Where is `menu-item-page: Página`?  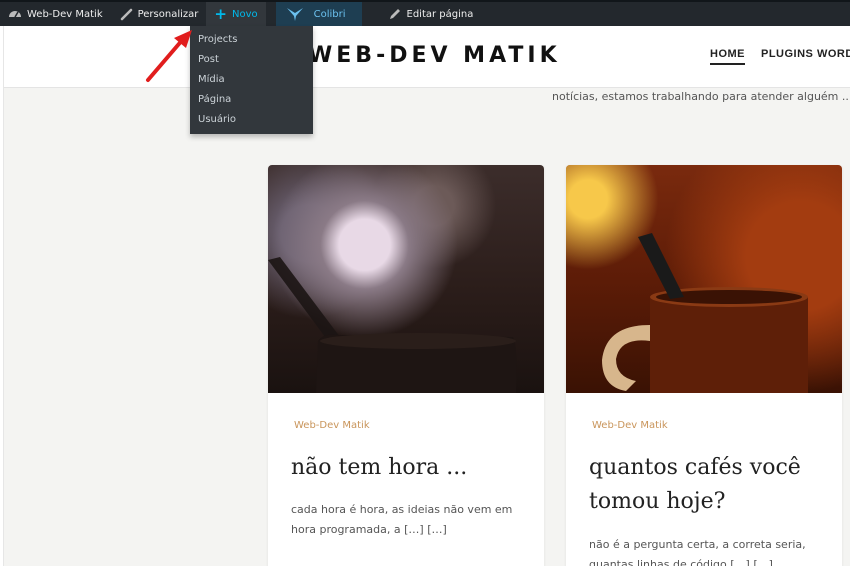
menu-item-page: Página is located at coordinates (251, 102).